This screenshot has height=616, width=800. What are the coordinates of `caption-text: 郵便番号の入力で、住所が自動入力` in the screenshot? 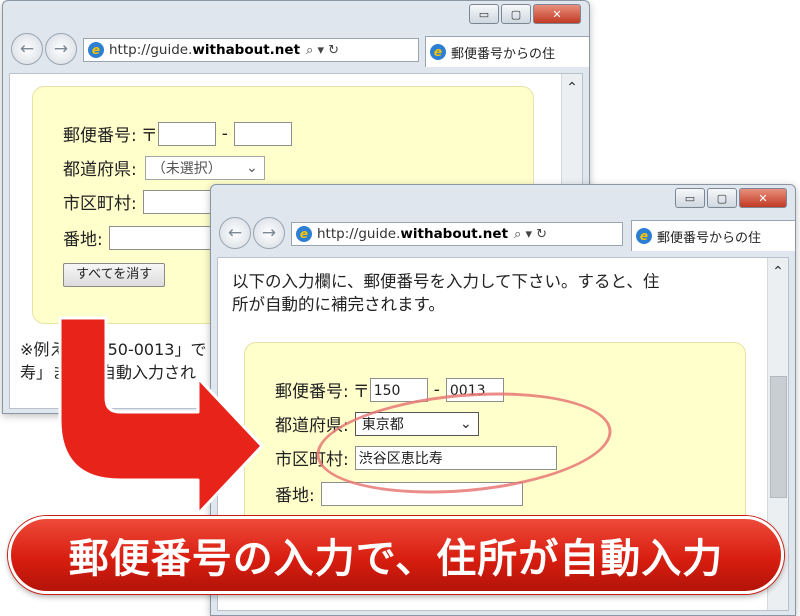 It's located at (396, 559).